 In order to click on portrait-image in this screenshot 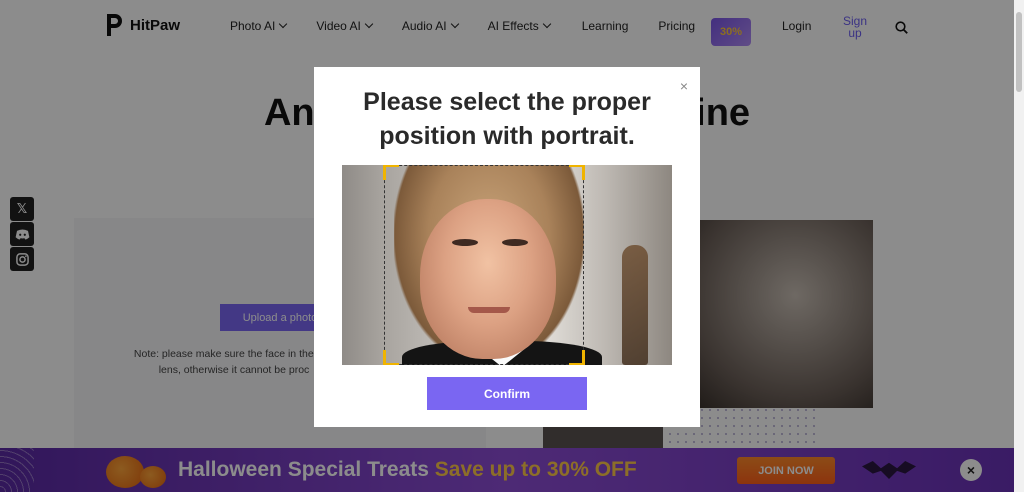, I will do `click(507, 265)`.